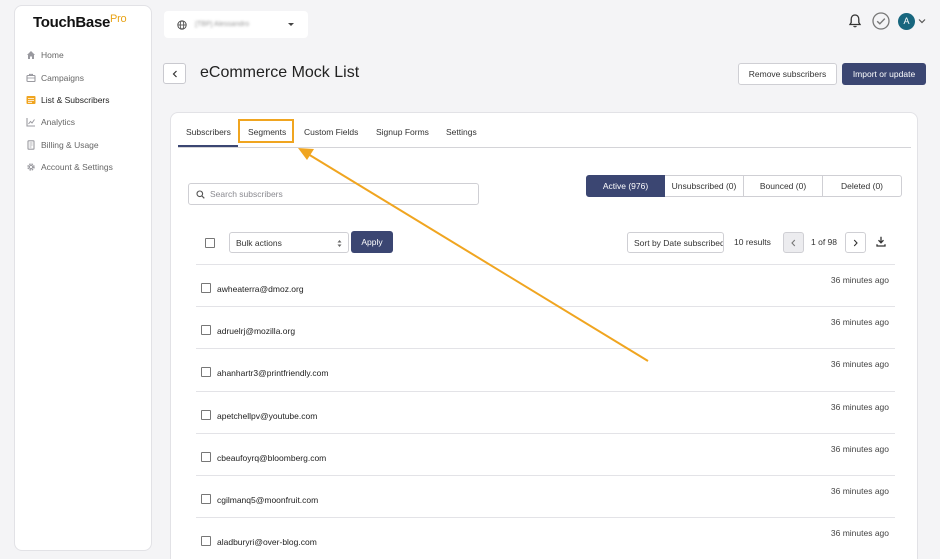 The height and width of the screenshot is (559, 940). What do you see at coordinates (704, 186) in the screenshot?
I see `filter-unsubscribed: Unsubscribed (0)` at bounding box center [704, 186].